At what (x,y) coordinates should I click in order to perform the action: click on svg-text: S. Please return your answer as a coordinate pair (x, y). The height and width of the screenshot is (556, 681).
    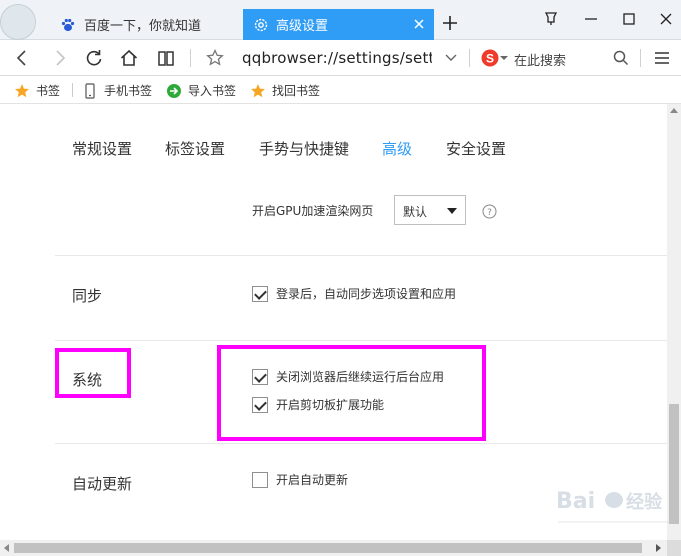
    Looking at the image, I should click on (490, 59).